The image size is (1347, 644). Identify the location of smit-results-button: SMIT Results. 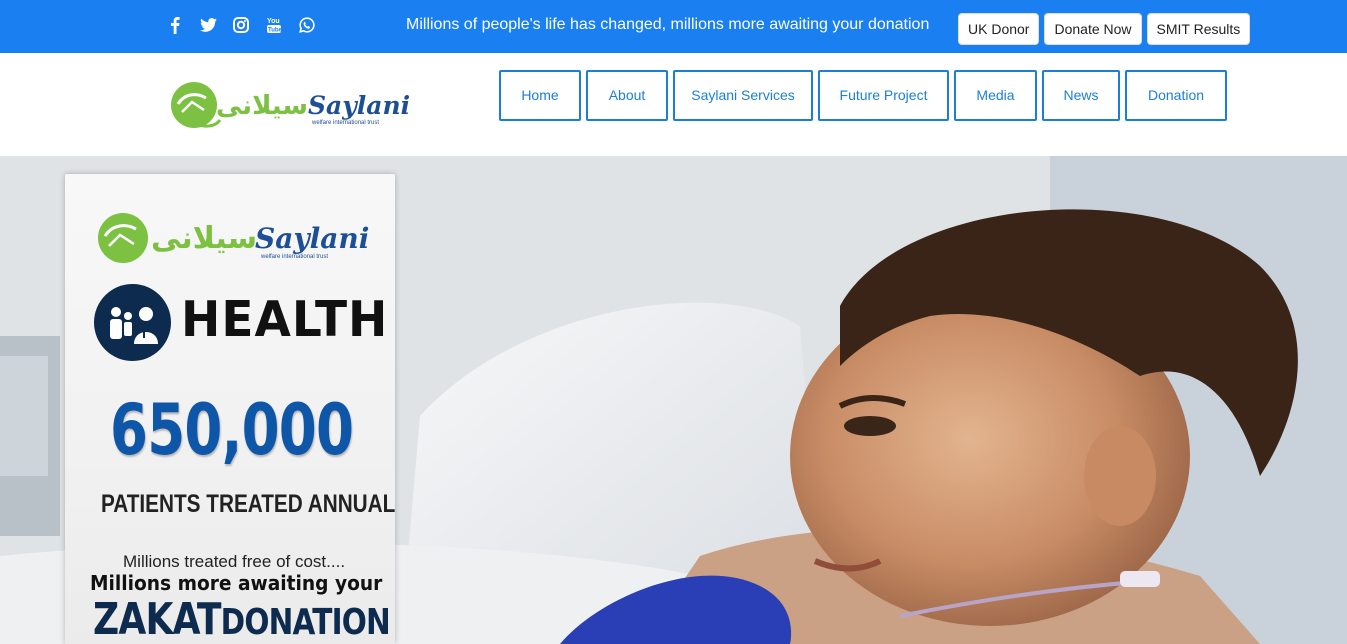
(1198, 29).